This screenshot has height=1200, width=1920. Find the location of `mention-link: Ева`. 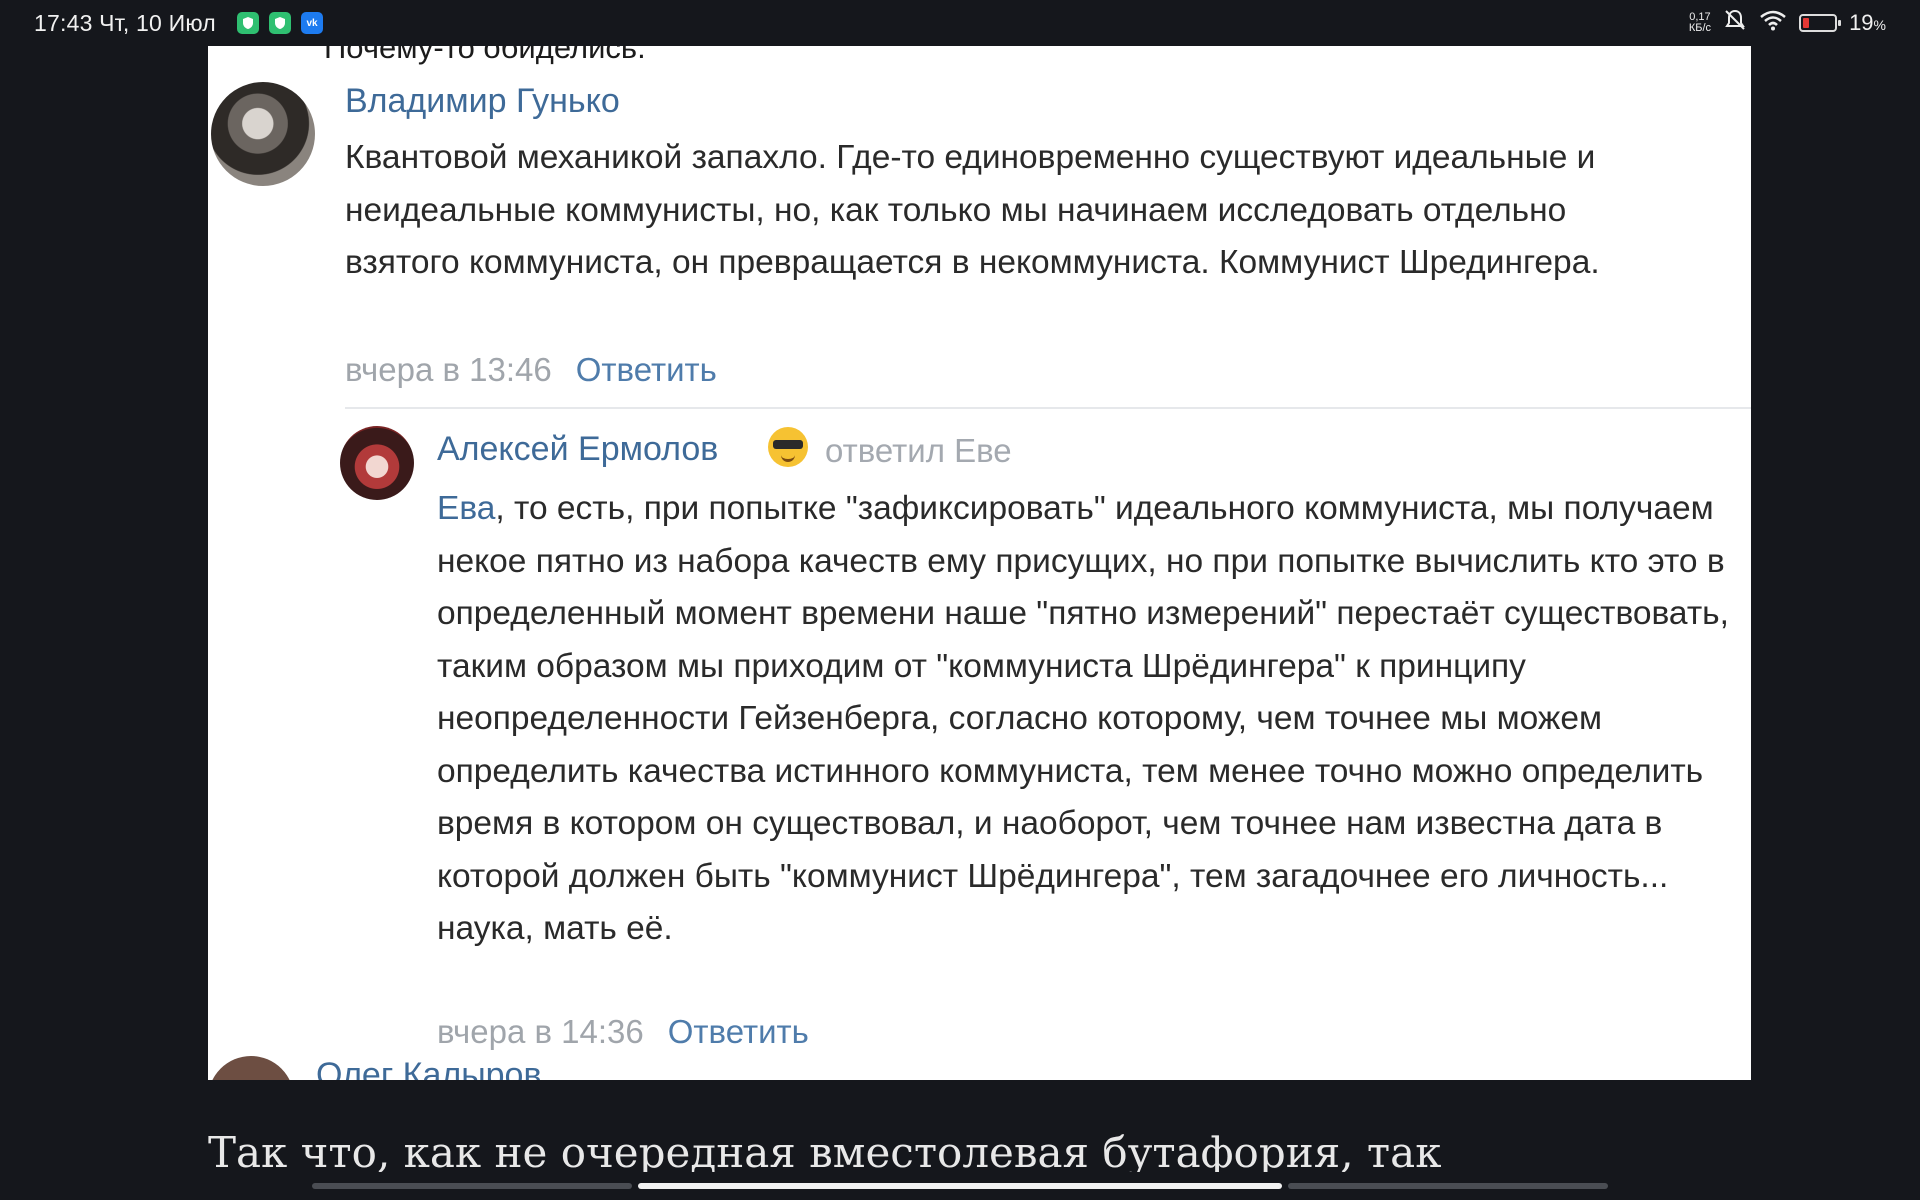

mention-link: Ева is located at coordinates (466, 508).